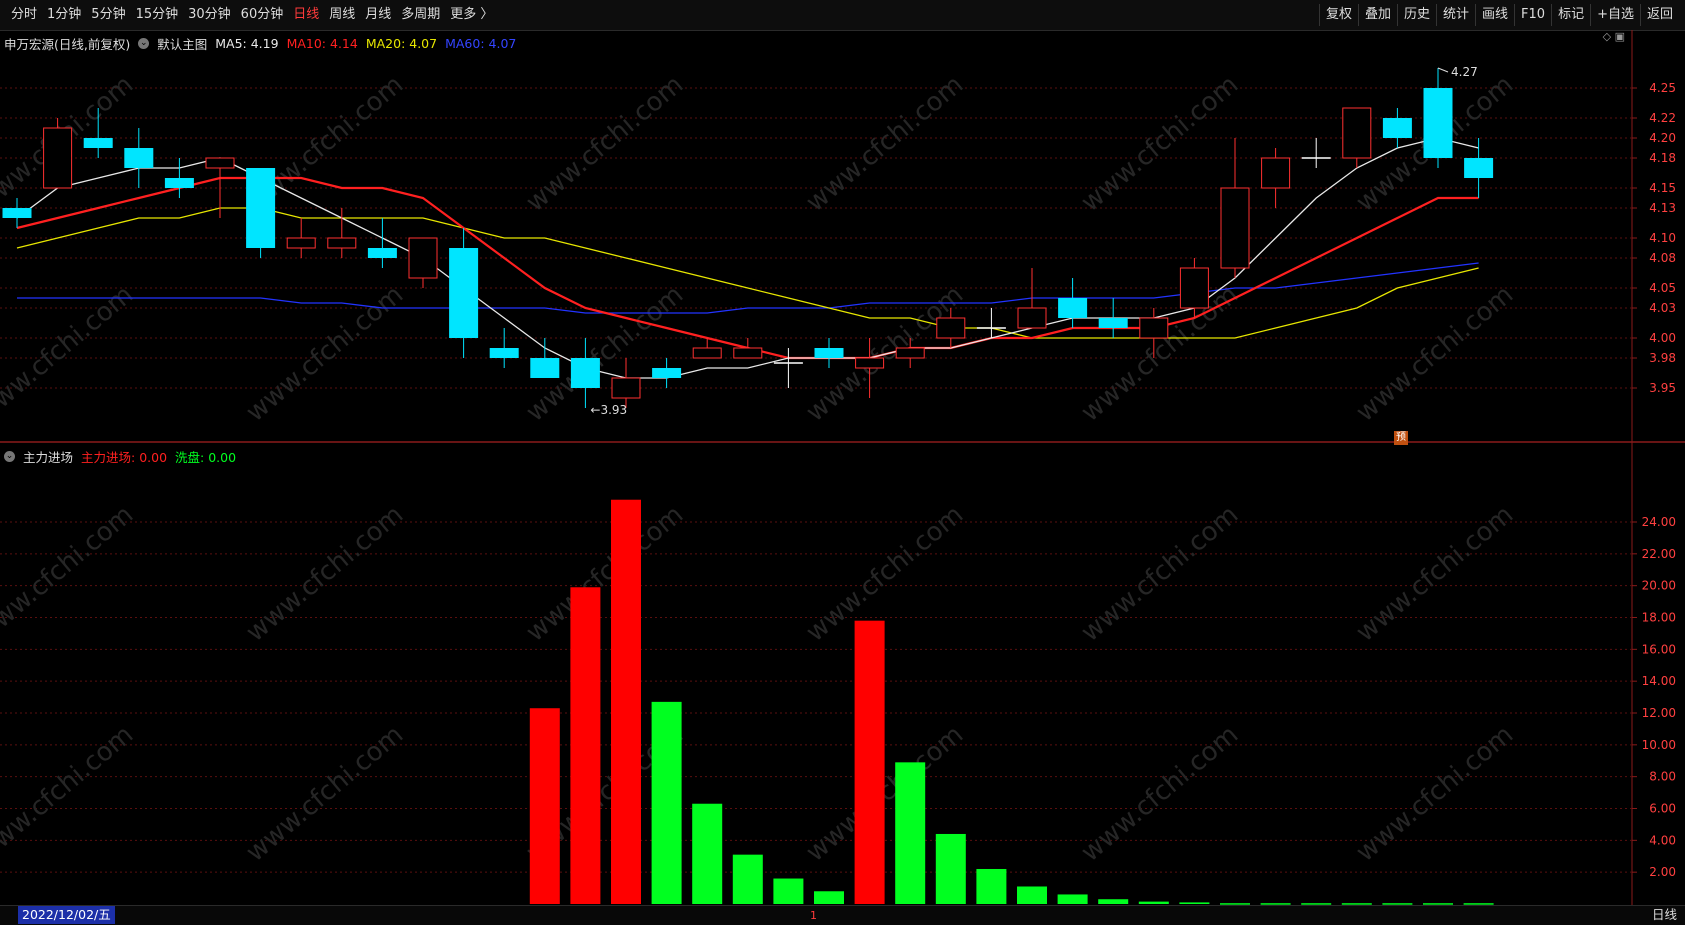 The height and width of the screenshot is (925, 1685). I want to click on window-icon: ▣, so click(1620, 36).